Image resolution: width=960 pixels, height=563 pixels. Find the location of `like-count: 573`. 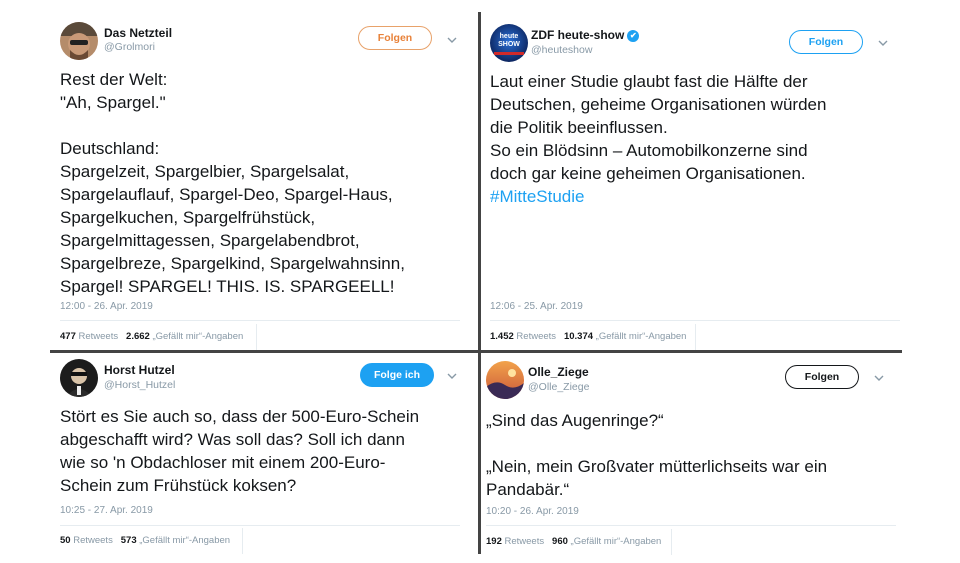

like-count: 573 is located at coordinates (129, 540).